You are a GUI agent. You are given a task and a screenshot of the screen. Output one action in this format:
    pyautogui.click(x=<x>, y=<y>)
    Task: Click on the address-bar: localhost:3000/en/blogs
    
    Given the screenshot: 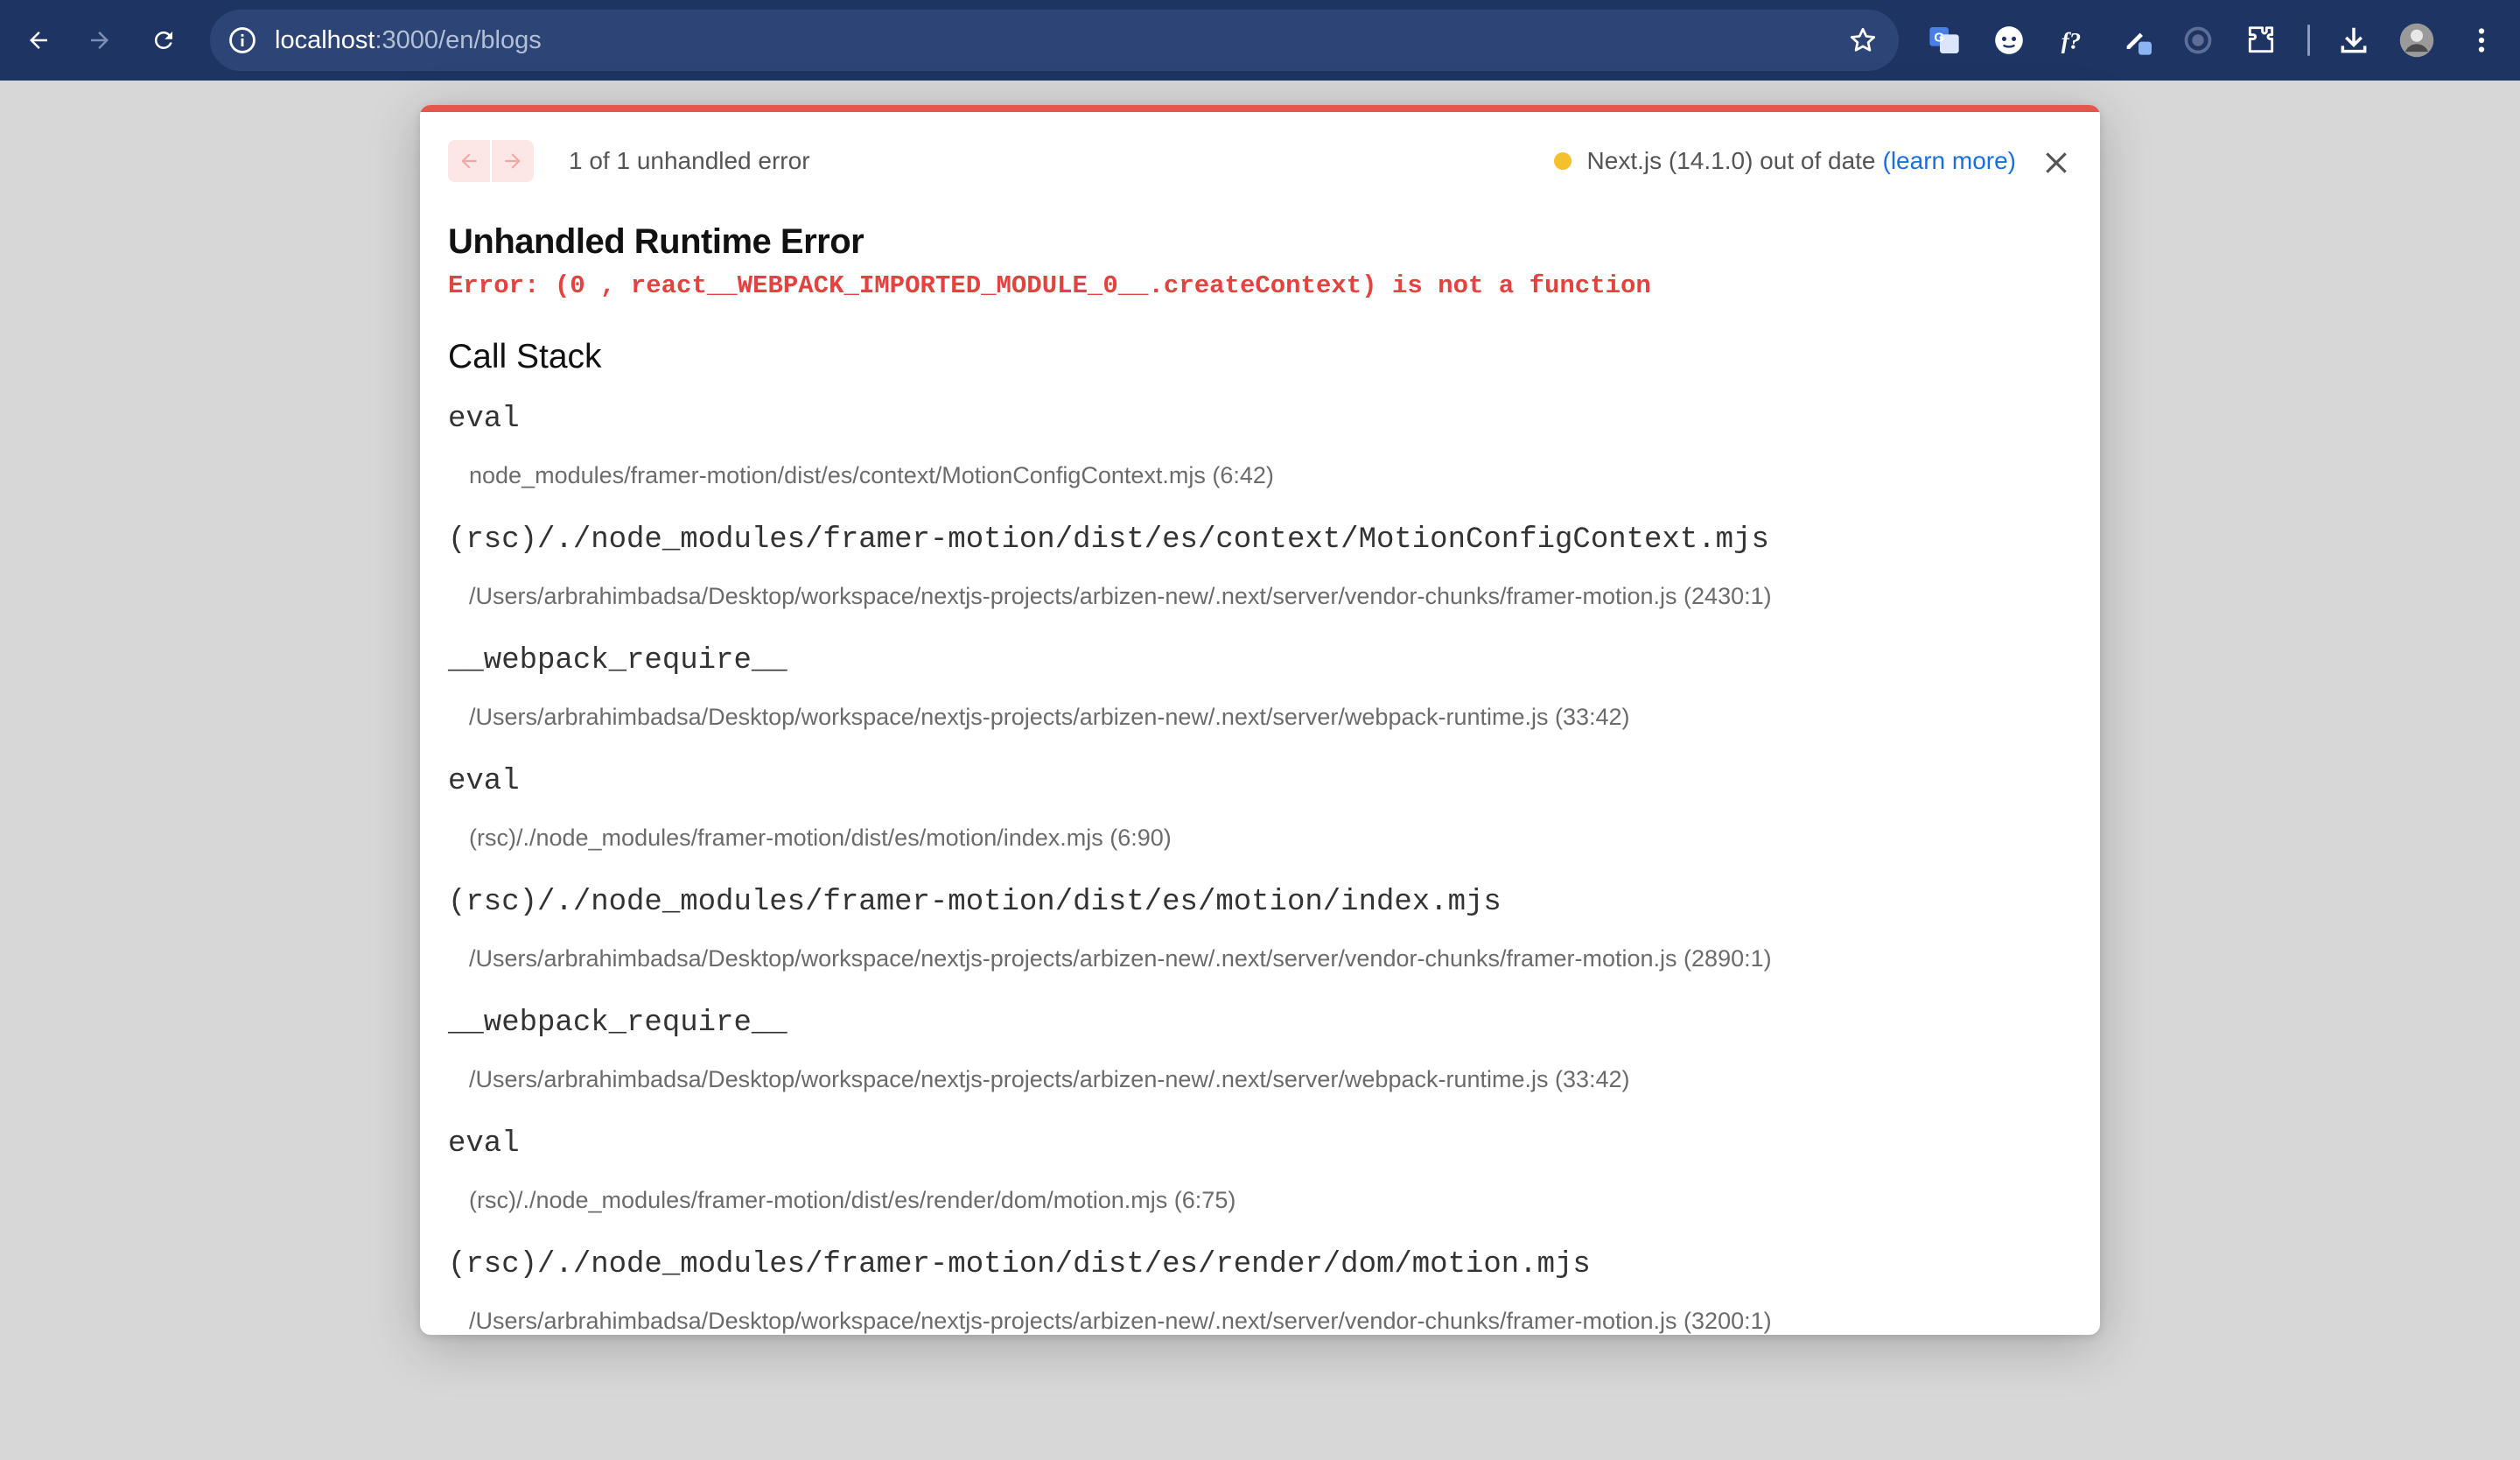 What is the action you would take?
    pyautogui.click(x=1054, y=40)
    